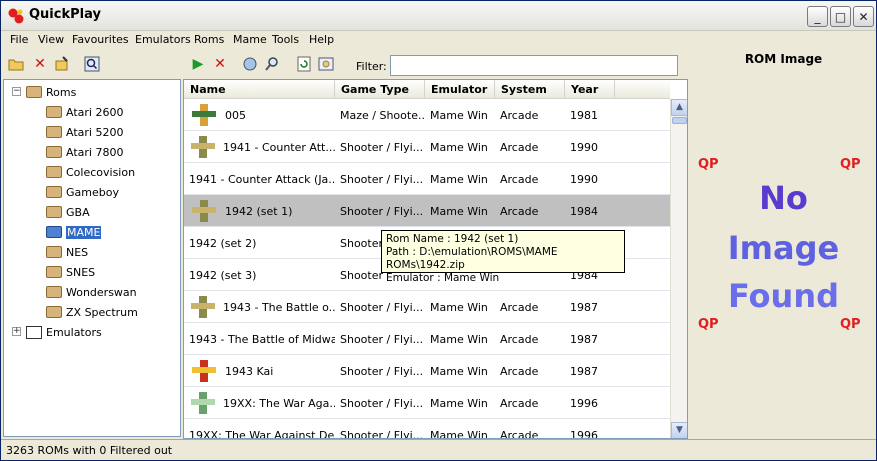 The width and height of the screenshot is (877, 461). What do you see at coordinates (89, 450) in the screenshot?
I see `status-text: 3263 ROMs with 0 Filtered out` at bounding box center [89, 450].